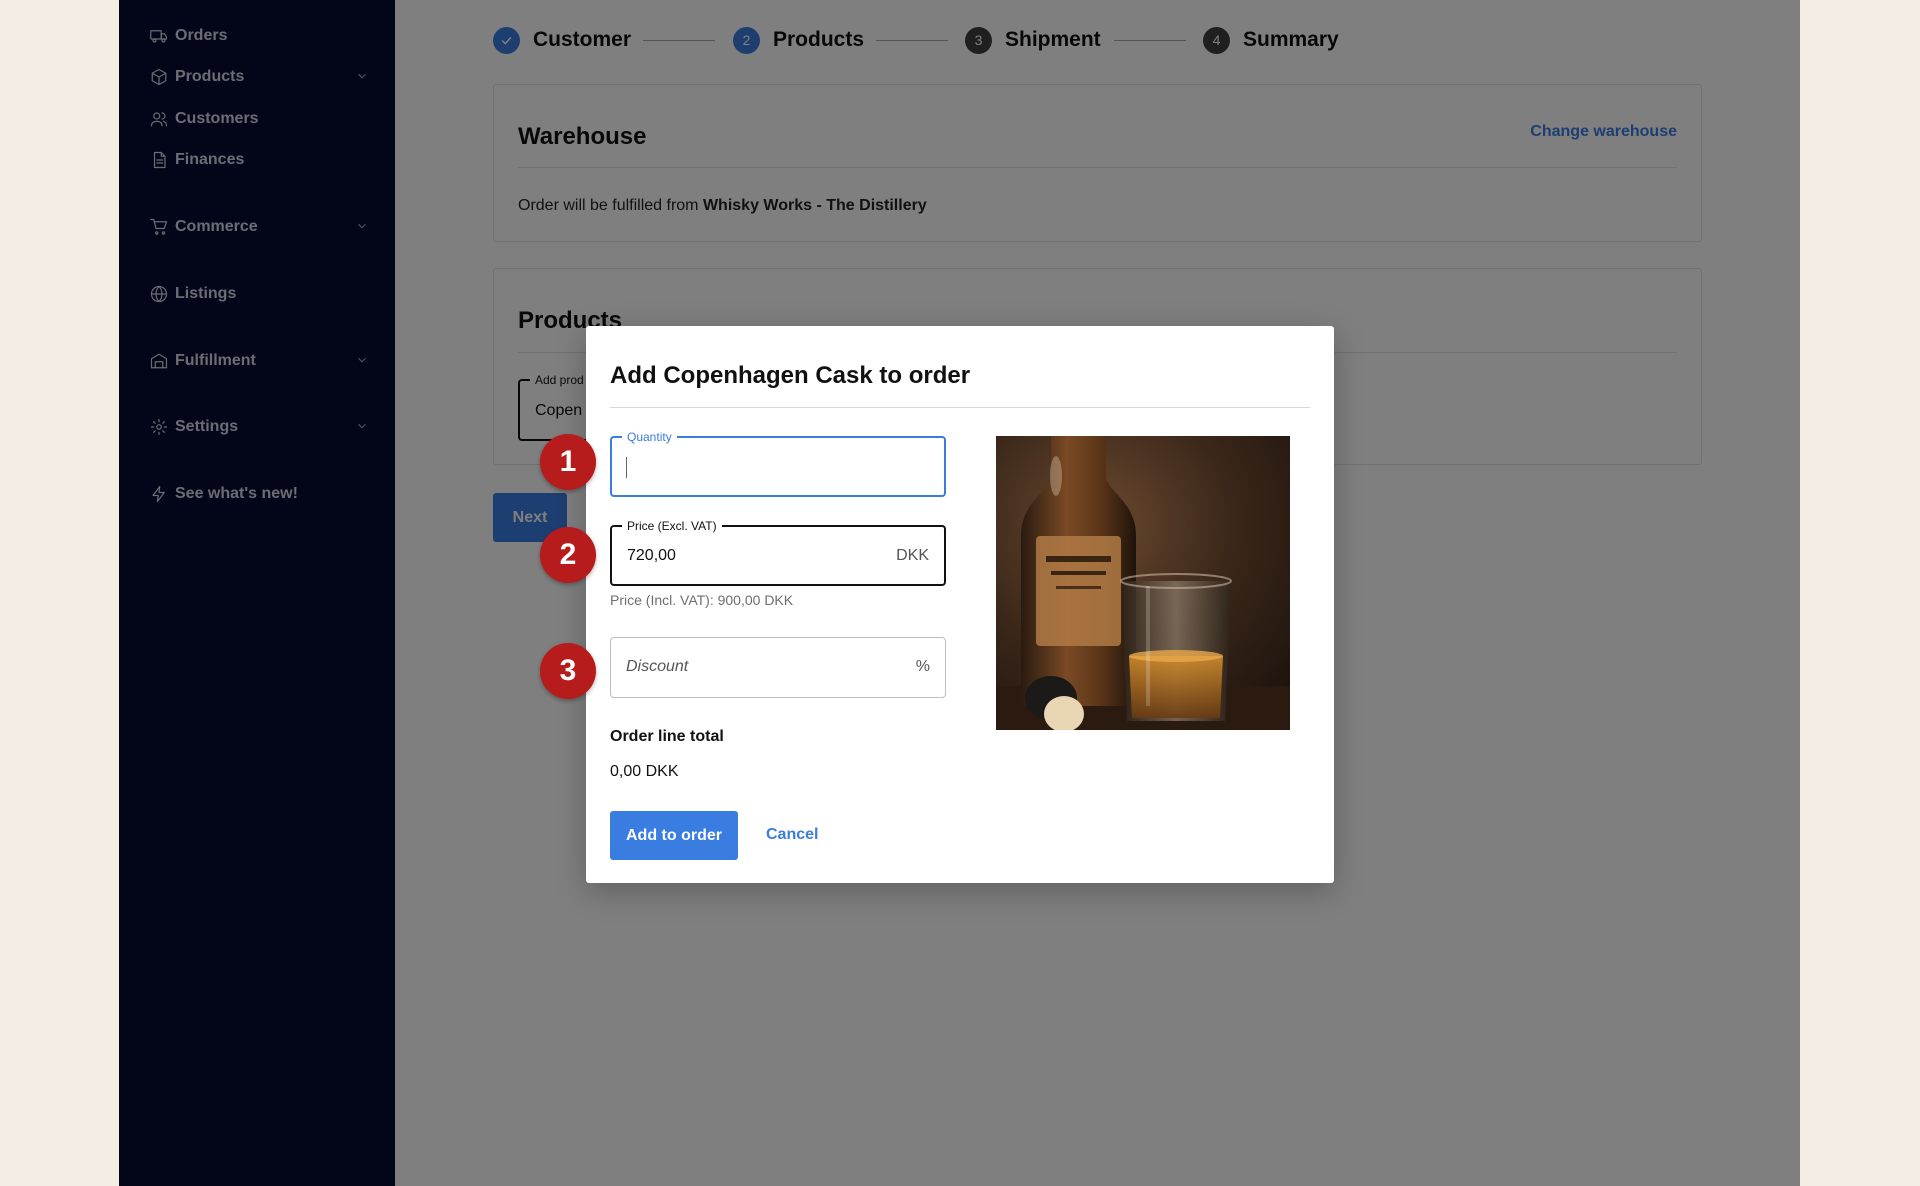 The height and width of the screenshot is (1186, 1920). What do you see at coordinates (674, 835) in the screenshot?
I see `add-to-order-button: Add to order` at bounding box center [674, 835].